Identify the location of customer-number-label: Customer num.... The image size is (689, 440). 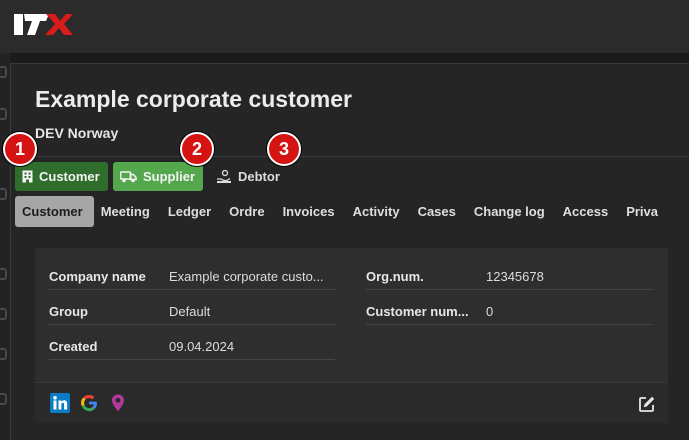
(417, 311).